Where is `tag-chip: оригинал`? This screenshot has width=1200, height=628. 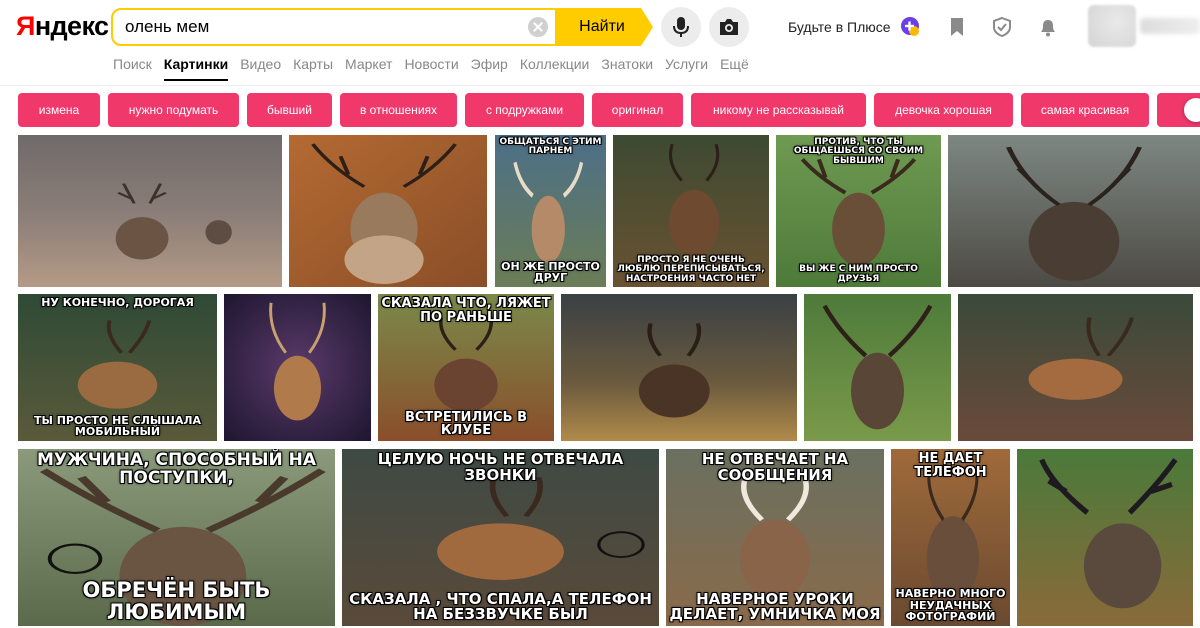
tag-chip: оригинал is located at coordinates (637, 110).